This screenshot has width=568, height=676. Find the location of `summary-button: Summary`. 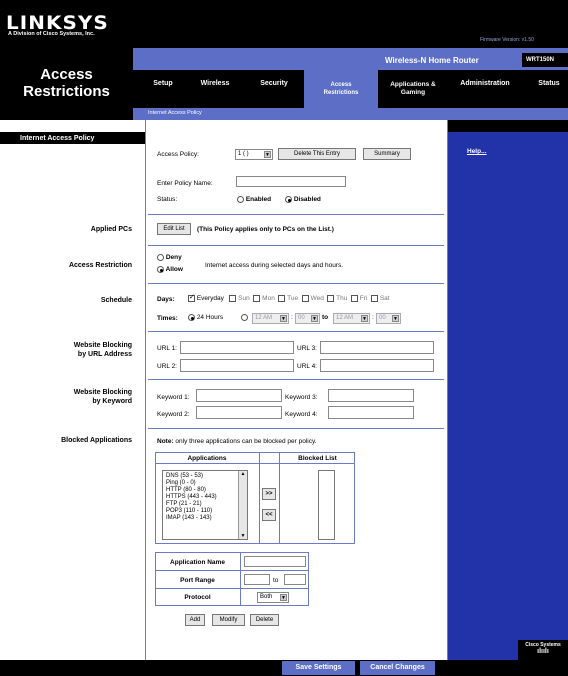

summary-button: Summary is located at coordinates (387, 154).